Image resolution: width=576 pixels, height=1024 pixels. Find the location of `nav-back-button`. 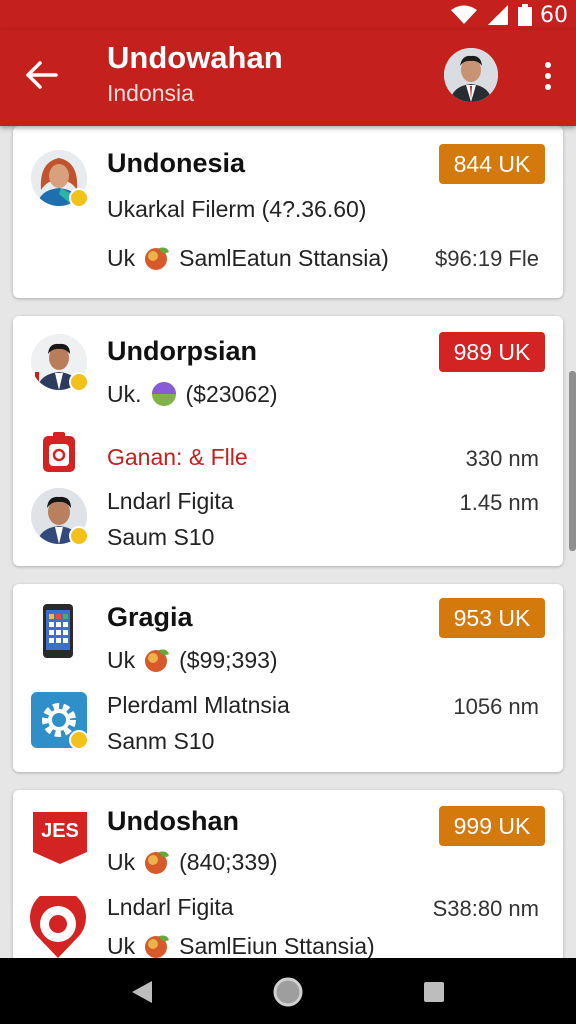

nav-back-button is located at coordinates (142, 992).